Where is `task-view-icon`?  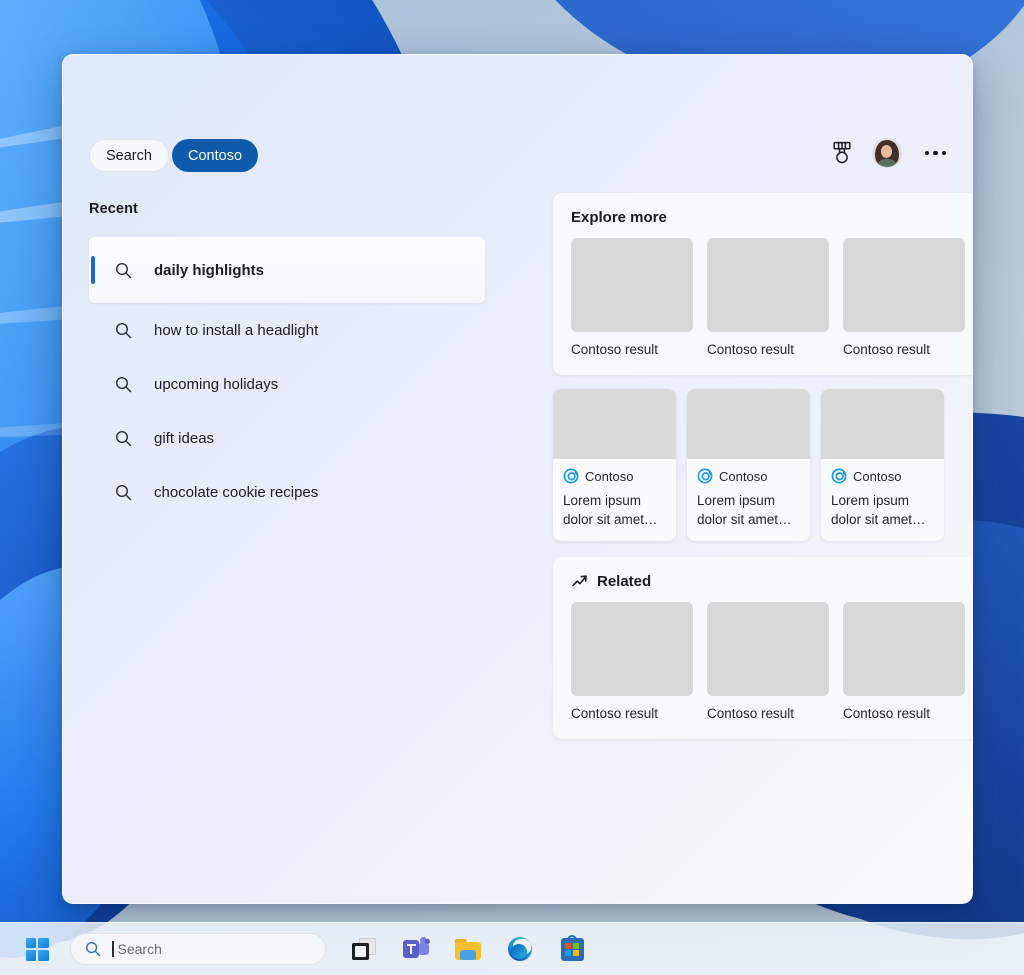
task-view-icon is located at coordinates (364, 949).